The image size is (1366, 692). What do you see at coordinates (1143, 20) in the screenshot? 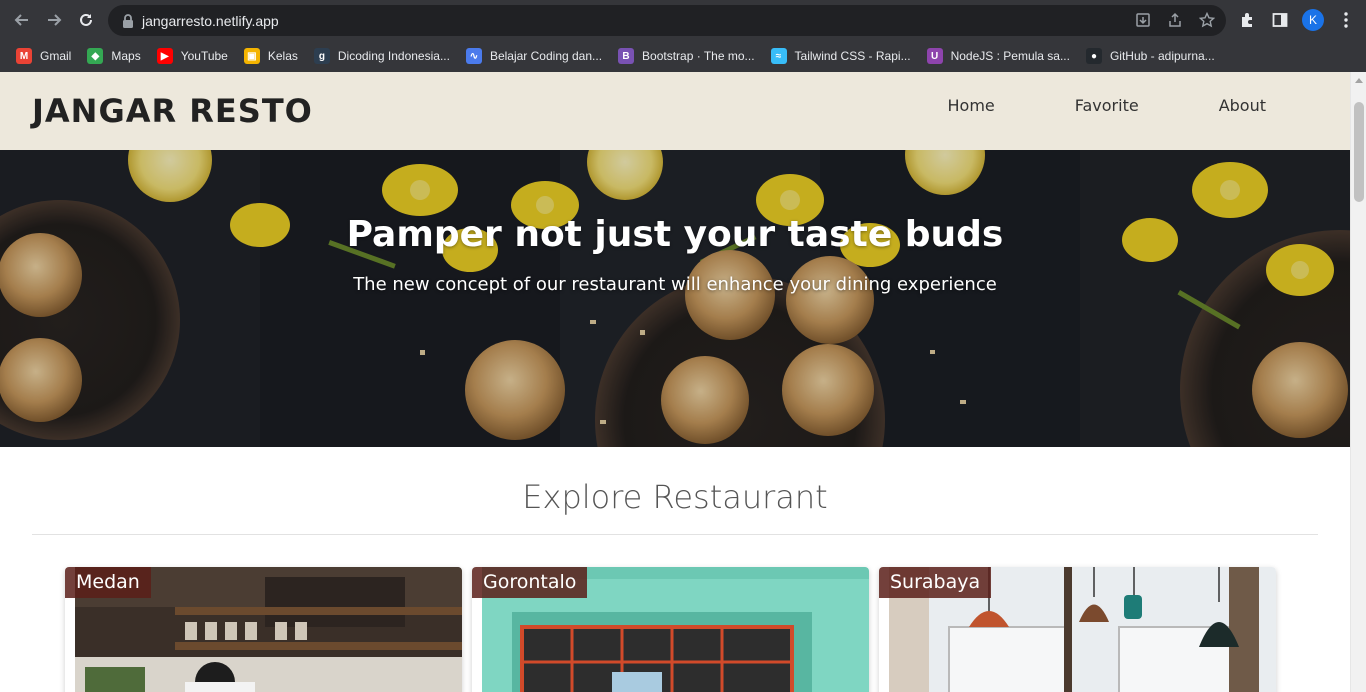
I see `install-app-icon` at bounding box center [1143, 20].